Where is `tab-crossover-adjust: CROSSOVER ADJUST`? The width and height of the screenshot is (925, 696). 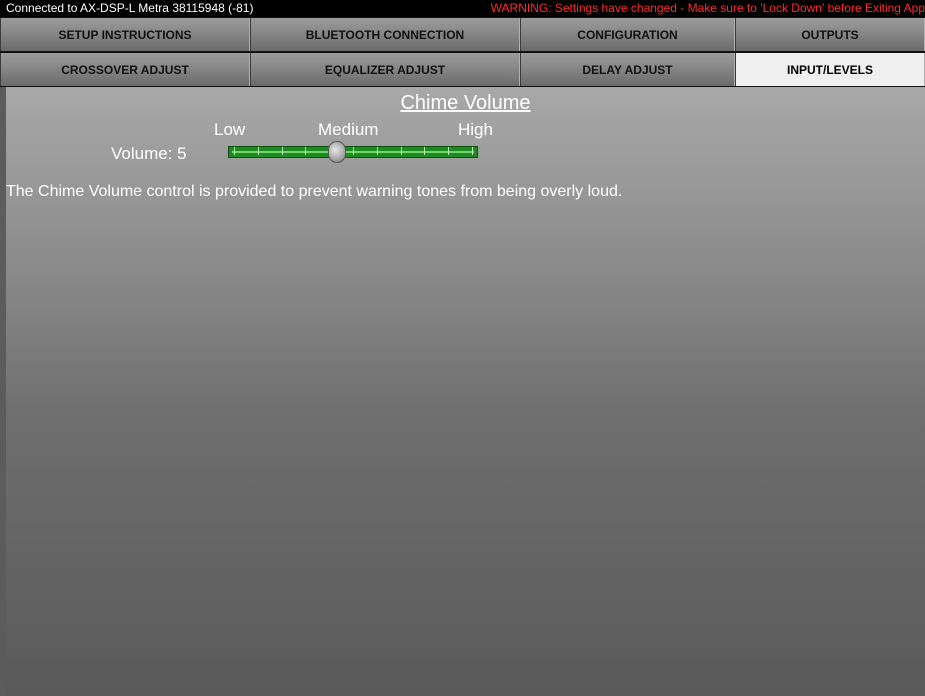
tab-crossover-adjust: CROSSOVER ADJUST is located at coordinates (125, 69).